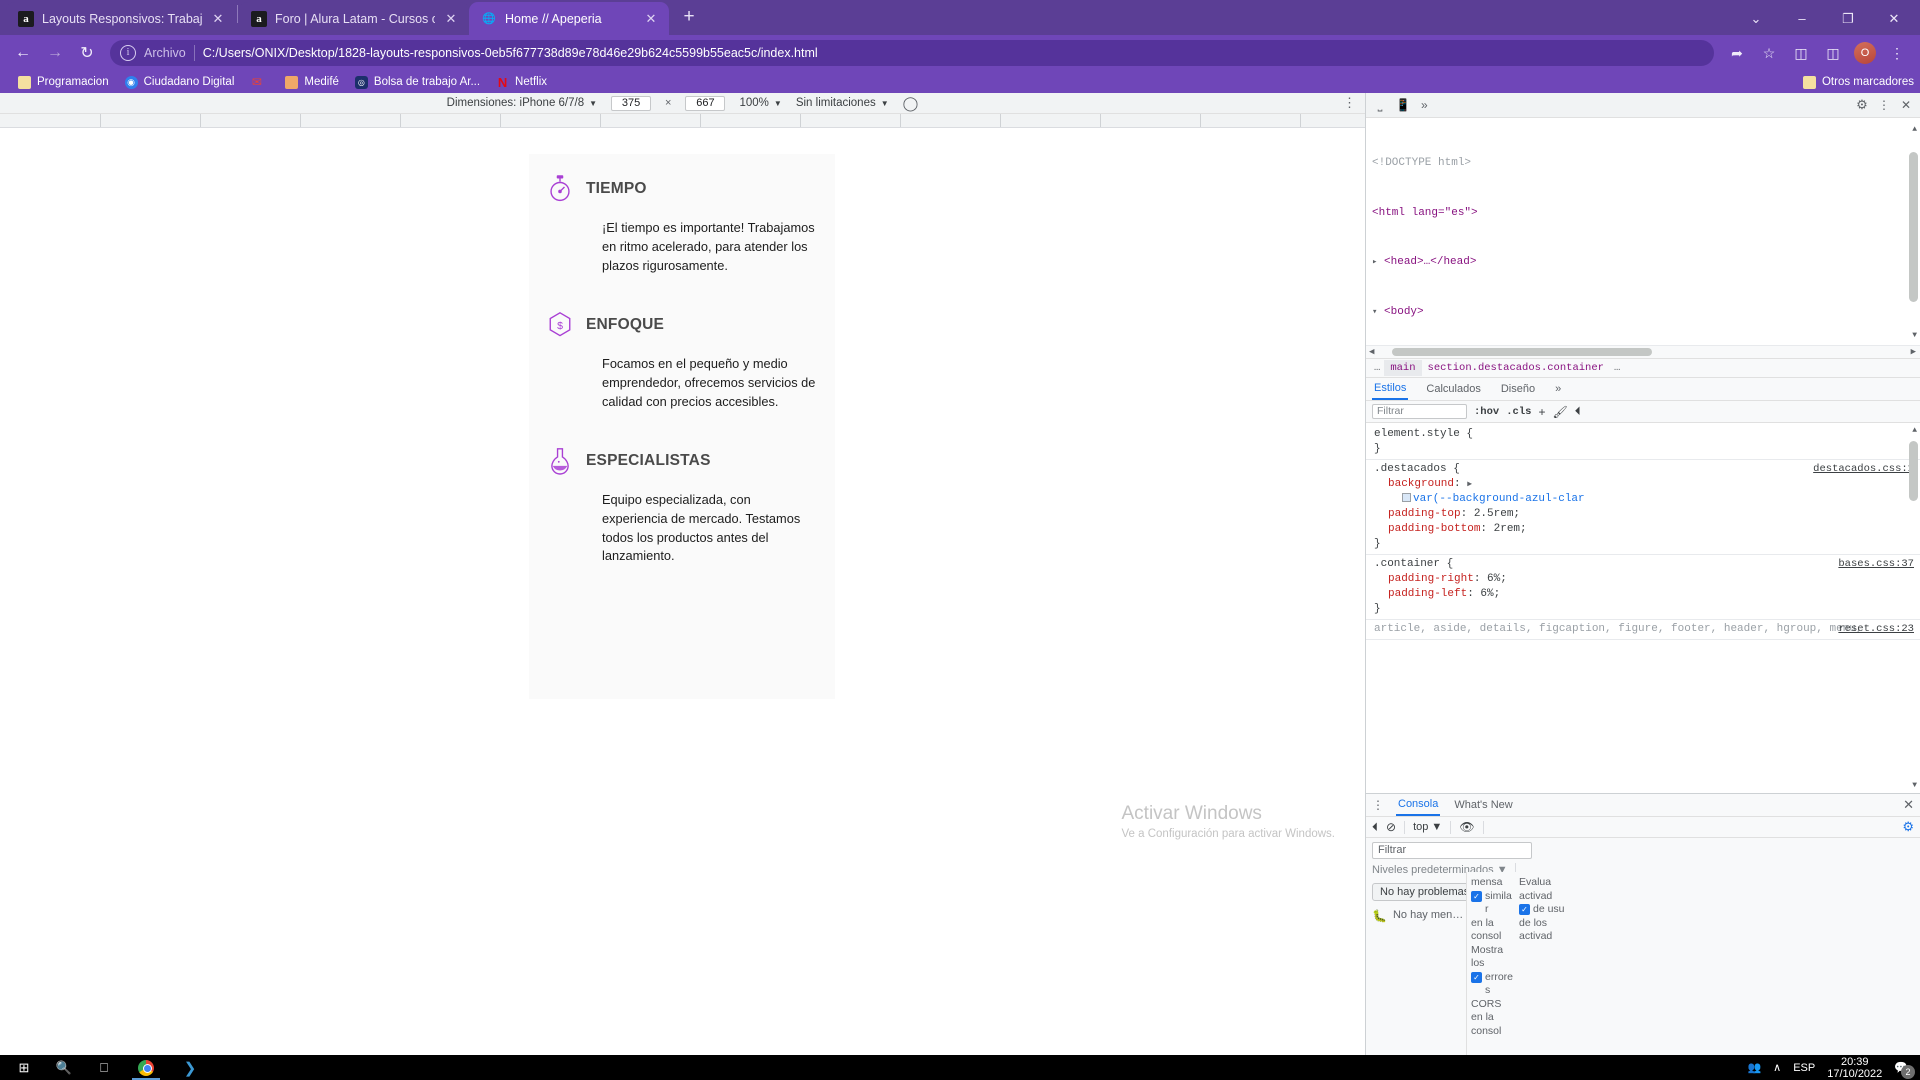 This screenshot has width=1920, height=1080. What do you see at coordinates (1643, 484) in the screenshot?
I see `style-declaration: background: ▶` at bounding box center [1643, 484].